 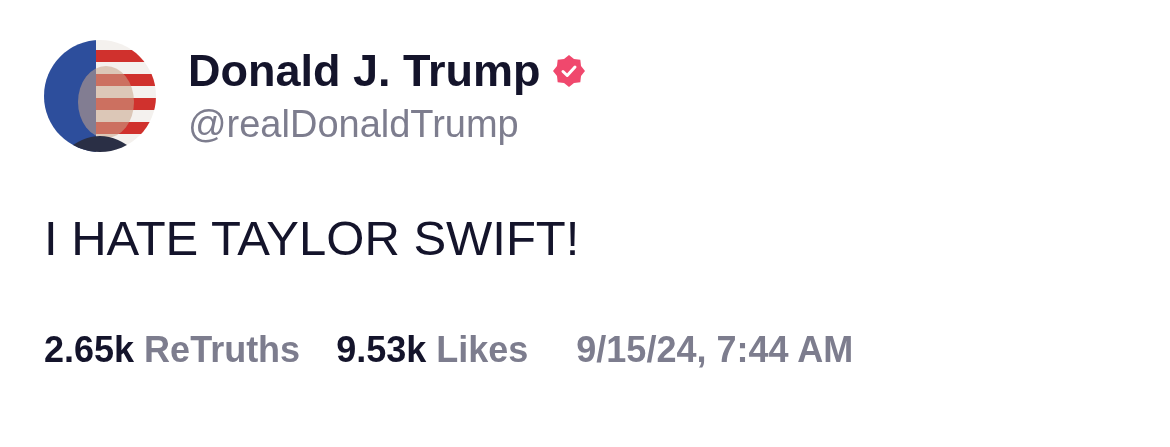 What do you see at coordinates (715, 350) in the screenshot?
I see `post-timestamp: 9/15/24, 7:44 AM` at bounding box center [715, 350].